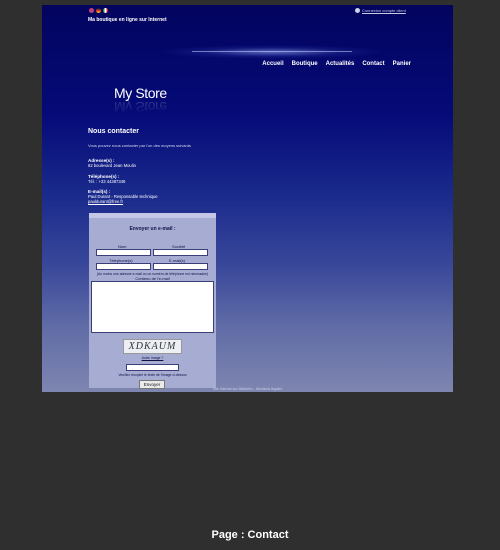  Describe the element at coordinates (91, 10) in the screenshot. I see `uk-flag-icon` at that location.